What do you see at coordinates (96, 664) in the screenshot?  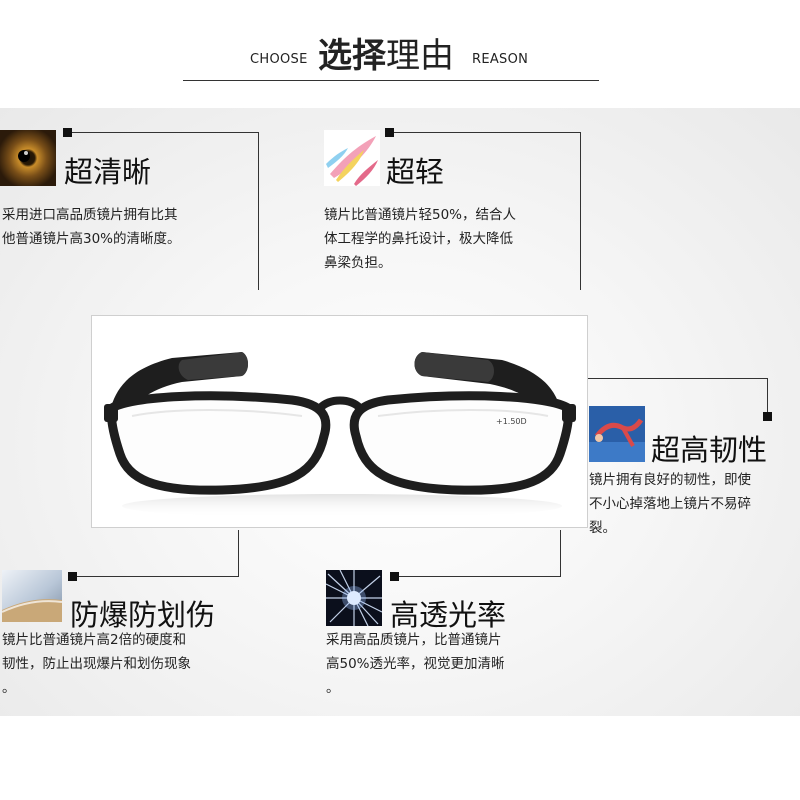 I see `desc-line: 韧性，防止出现爆片和划伤现象` at bounding box center [96, 664].